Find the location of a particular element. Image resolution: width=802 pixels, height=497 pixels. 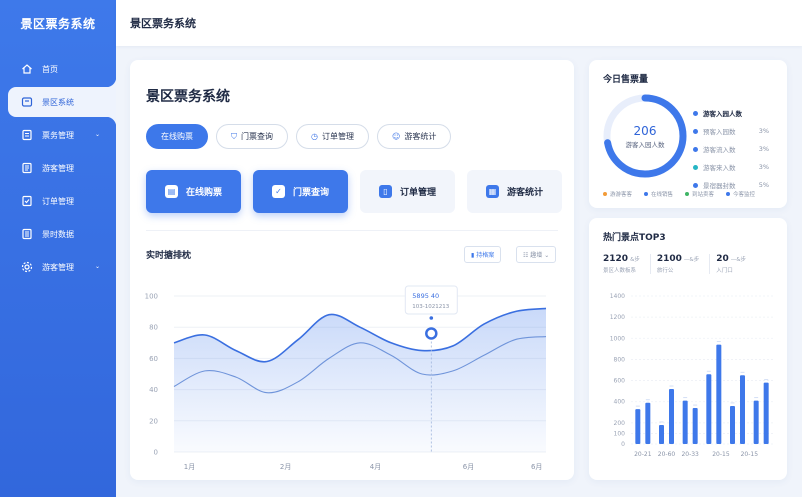

list-icon is located at coordinates (27, 168).